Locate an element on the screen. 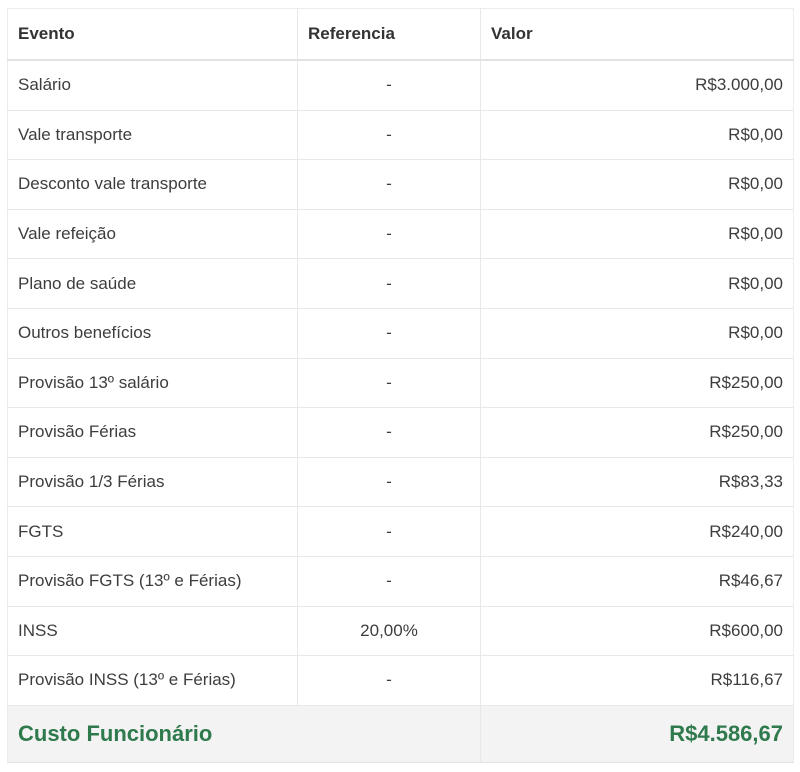 This screenshot has height=772, width=800. table-row: Provisão 1/3 Férias - R$83,33 is located at coordinates (400, 482).